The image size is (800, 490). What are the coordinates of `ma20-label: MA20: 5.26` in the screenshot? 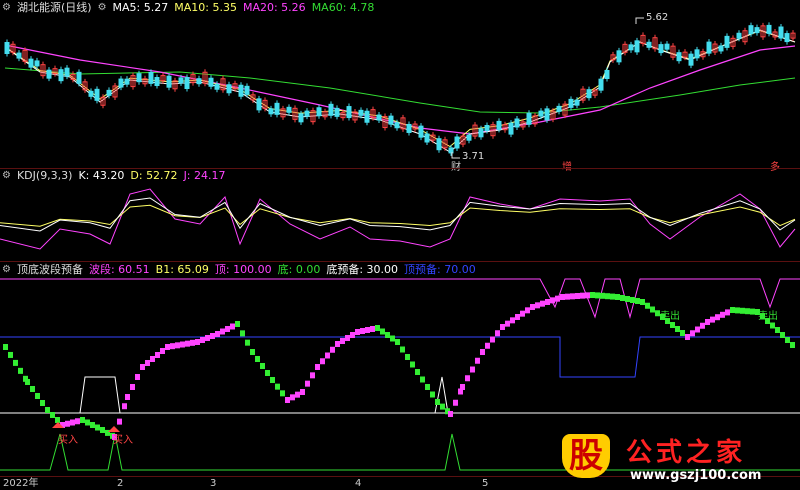 It's located at (274, 7).